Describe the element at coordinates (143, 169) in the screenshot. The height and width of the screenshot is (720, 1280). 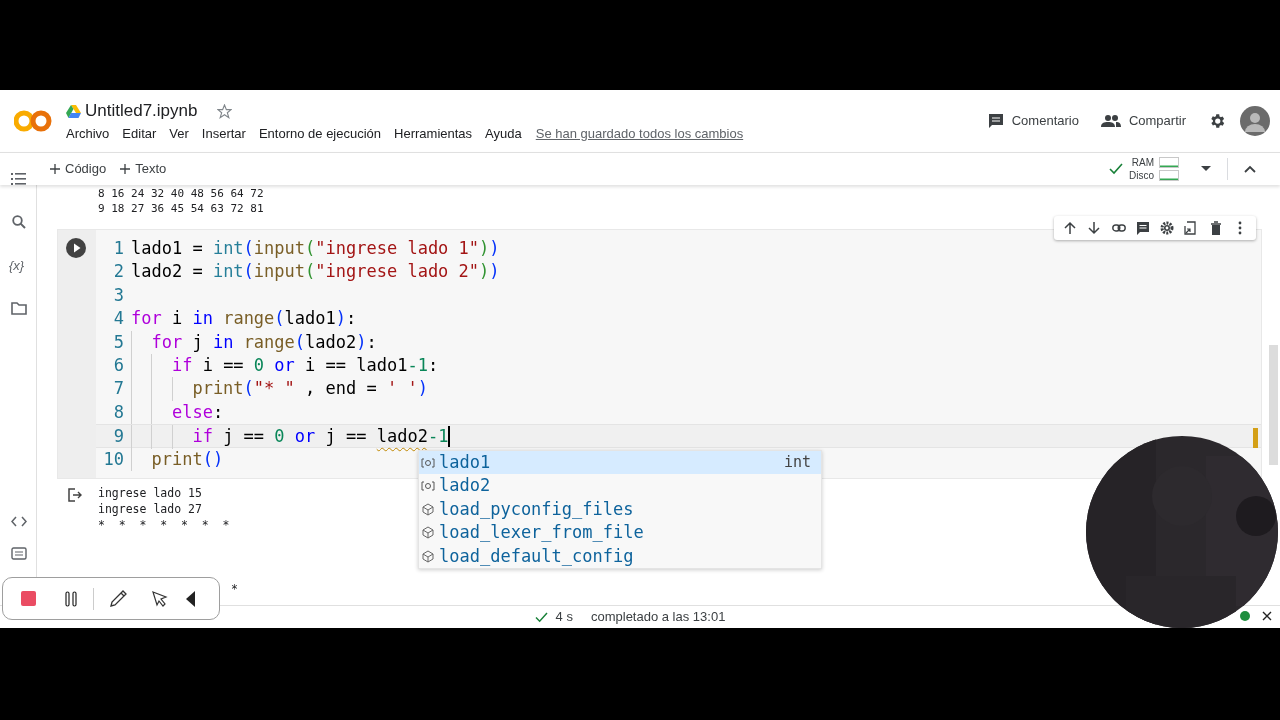
I see `add-cell-button: Texto` at that location.